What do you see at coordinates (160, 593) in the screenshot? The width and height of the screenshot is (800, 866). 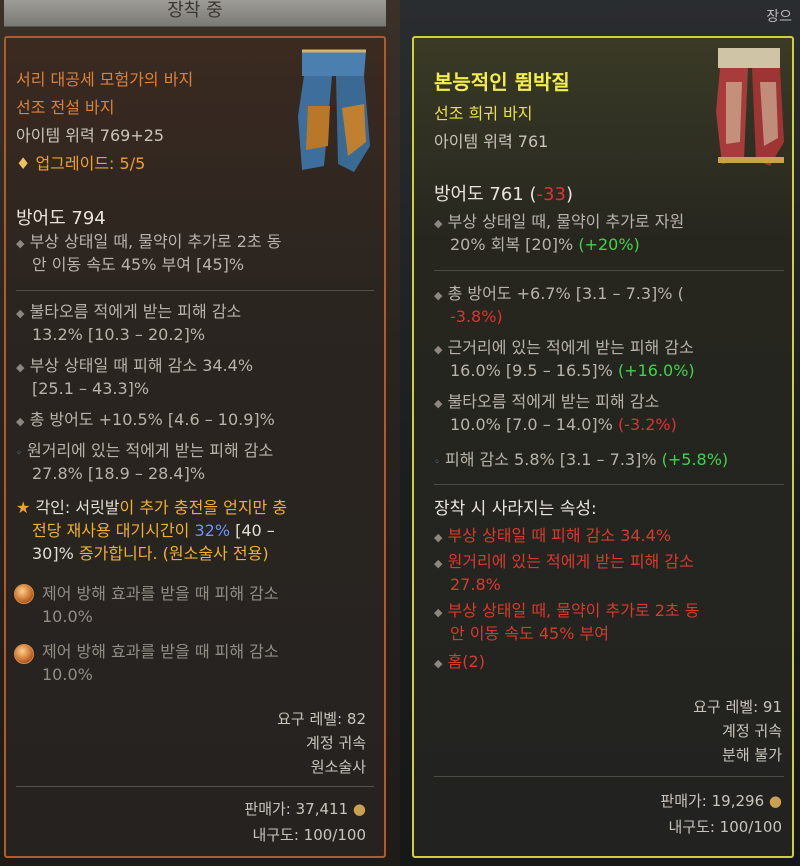 I see `socket-1-line-1: 제어 방해 효과를 받을 때 피해 감소` at bounding box center [160, 593].